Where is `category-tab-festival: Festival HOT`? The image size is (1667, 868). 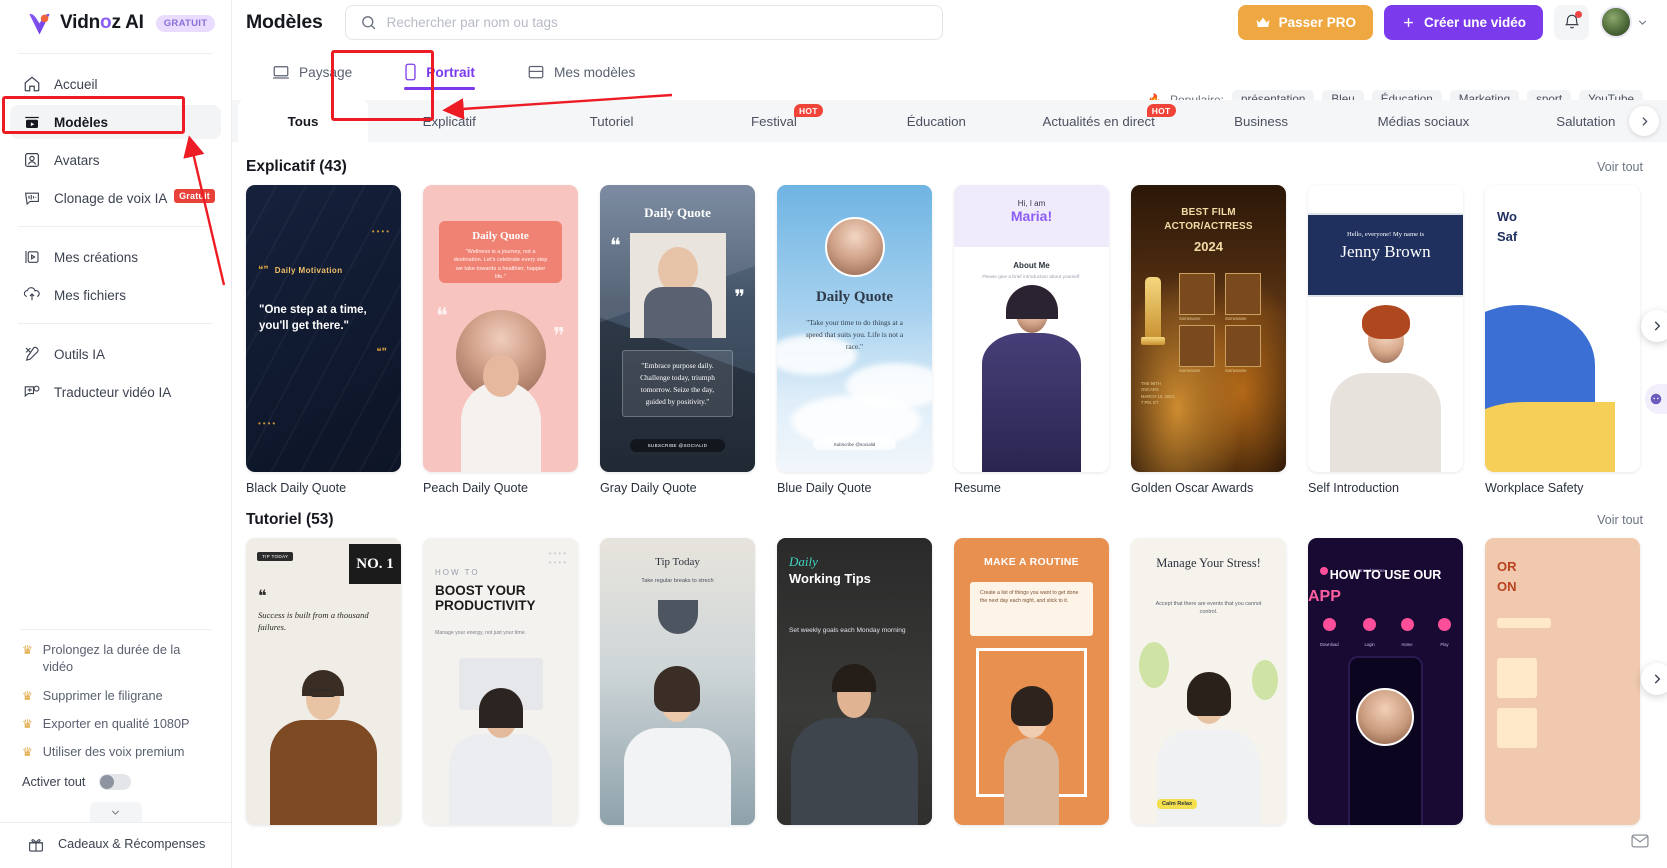 category-tab-festival: Festival HOT is located at coordinates (774, 121).